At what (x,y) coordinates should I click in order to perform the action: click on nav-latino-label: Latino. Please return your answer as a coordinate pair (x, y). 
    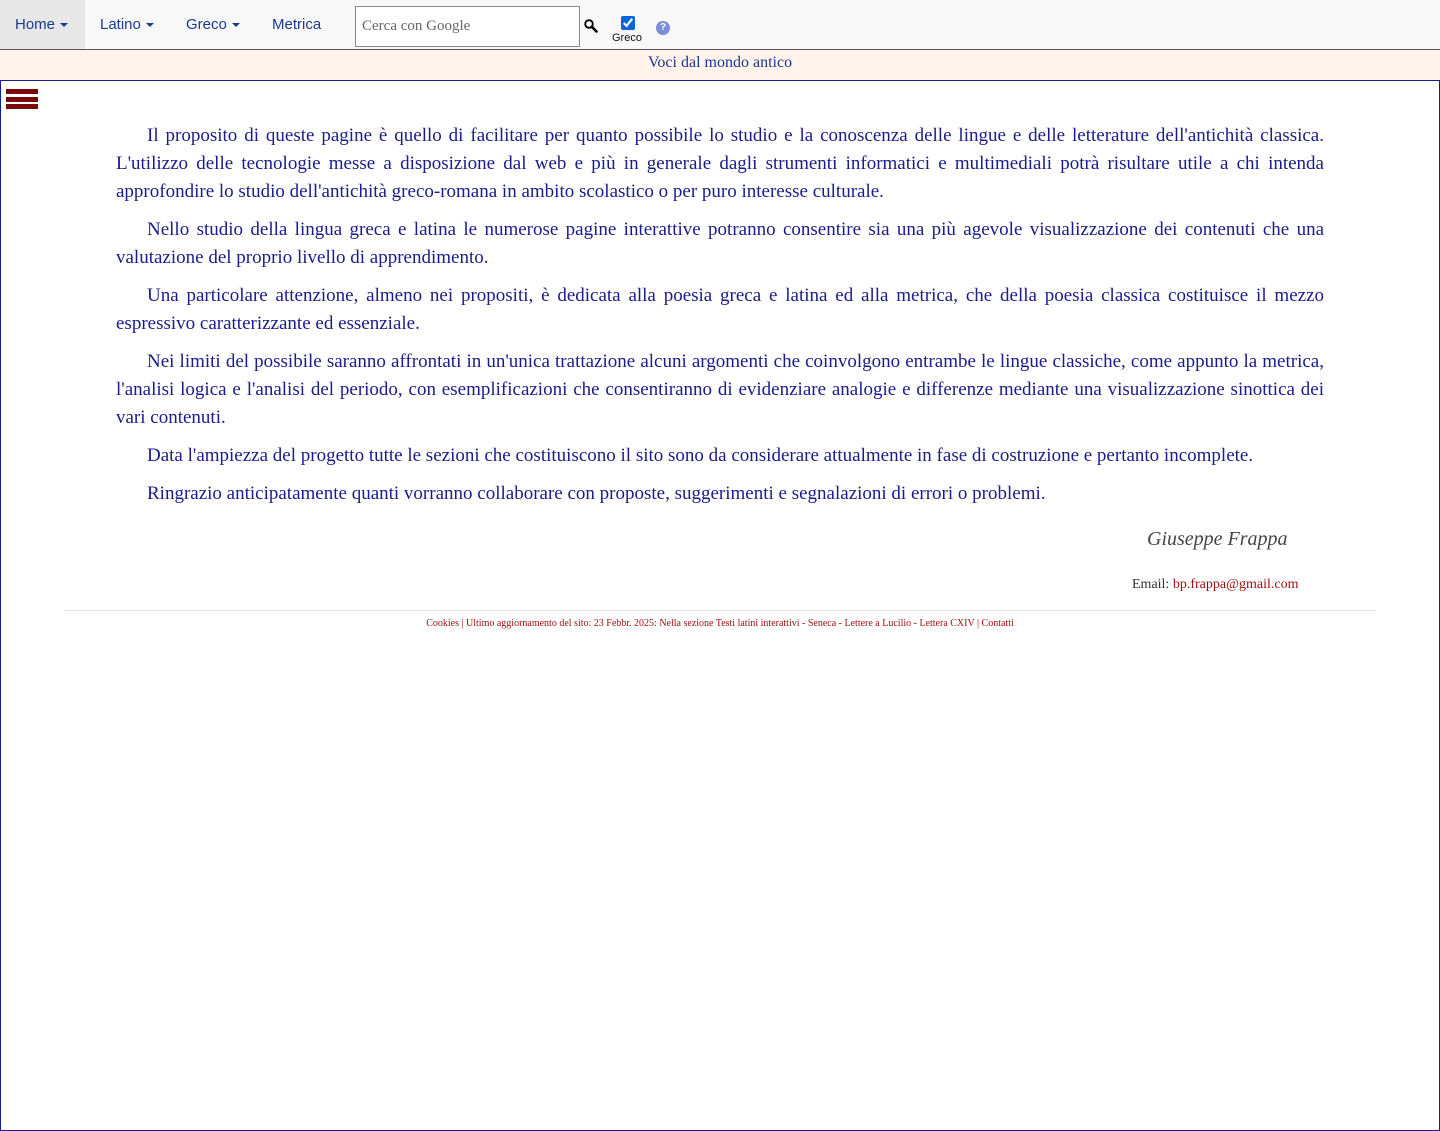
    Looking at the image, I should click on (120, 24).